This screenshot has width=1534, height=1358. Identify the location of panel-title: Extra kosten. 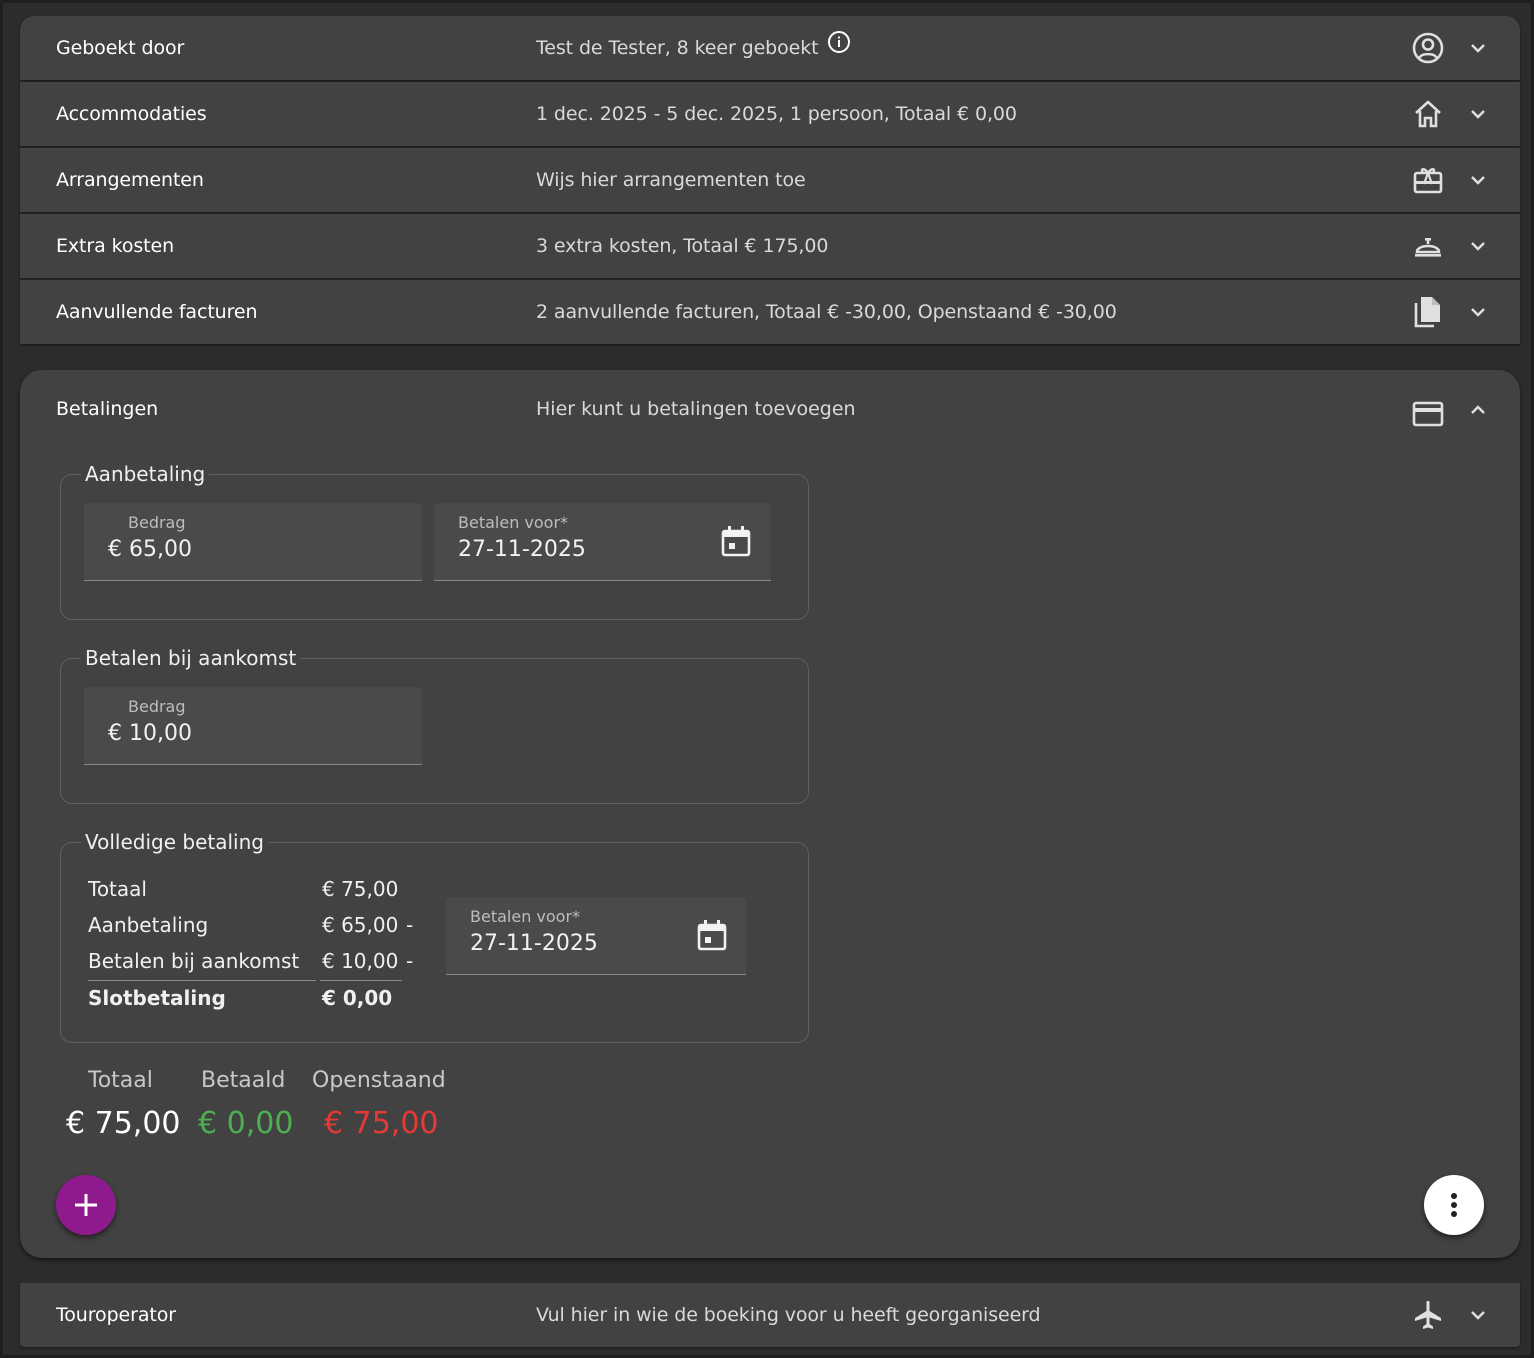
(115, 246).